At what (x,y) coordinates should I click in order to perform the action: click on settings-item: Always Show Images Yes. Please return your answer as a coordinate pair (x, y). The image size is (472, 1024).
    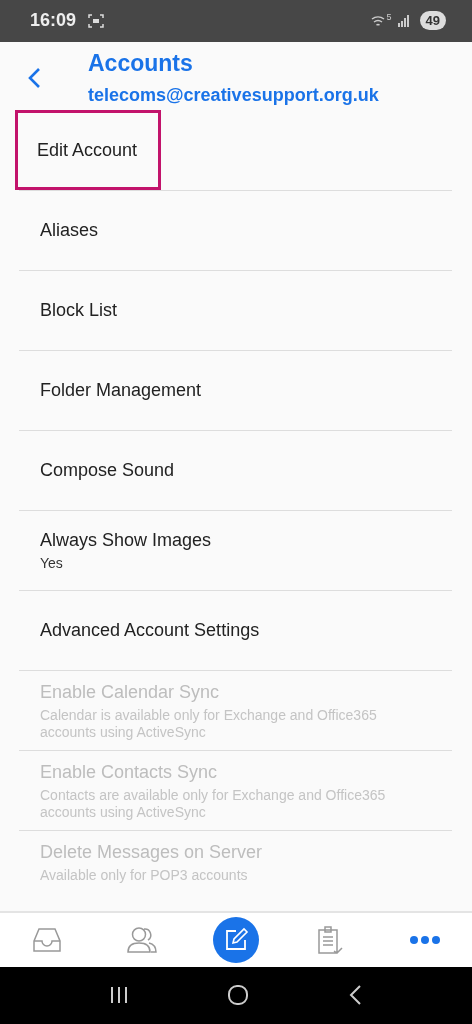
    Looking at the image, I should click on (126, 551).